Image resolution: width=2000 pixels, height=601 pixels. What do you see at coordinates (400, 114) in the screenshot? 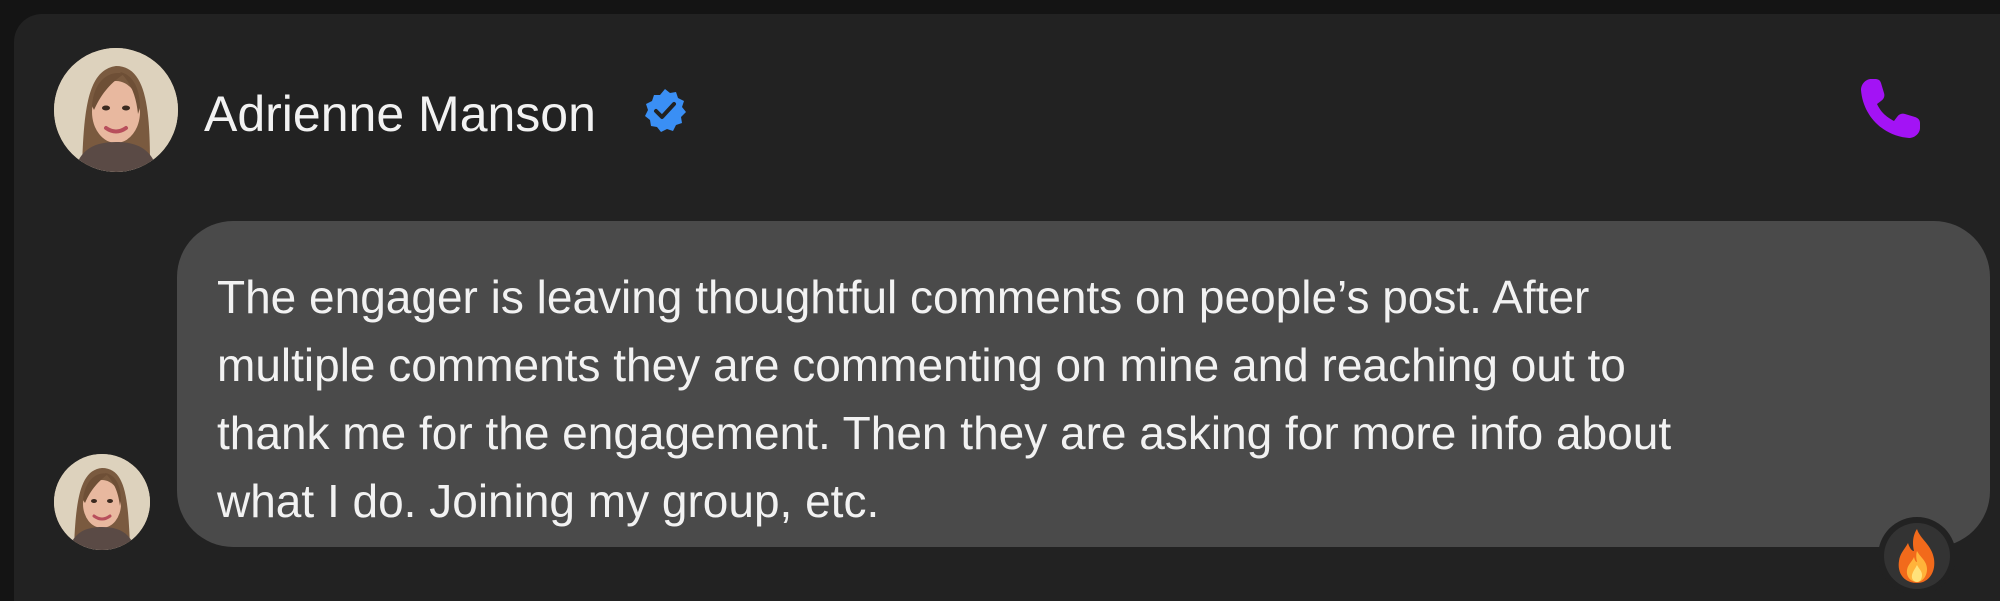
I see `contact-name: Adrienne Manson` at bounding box center [400, 114].